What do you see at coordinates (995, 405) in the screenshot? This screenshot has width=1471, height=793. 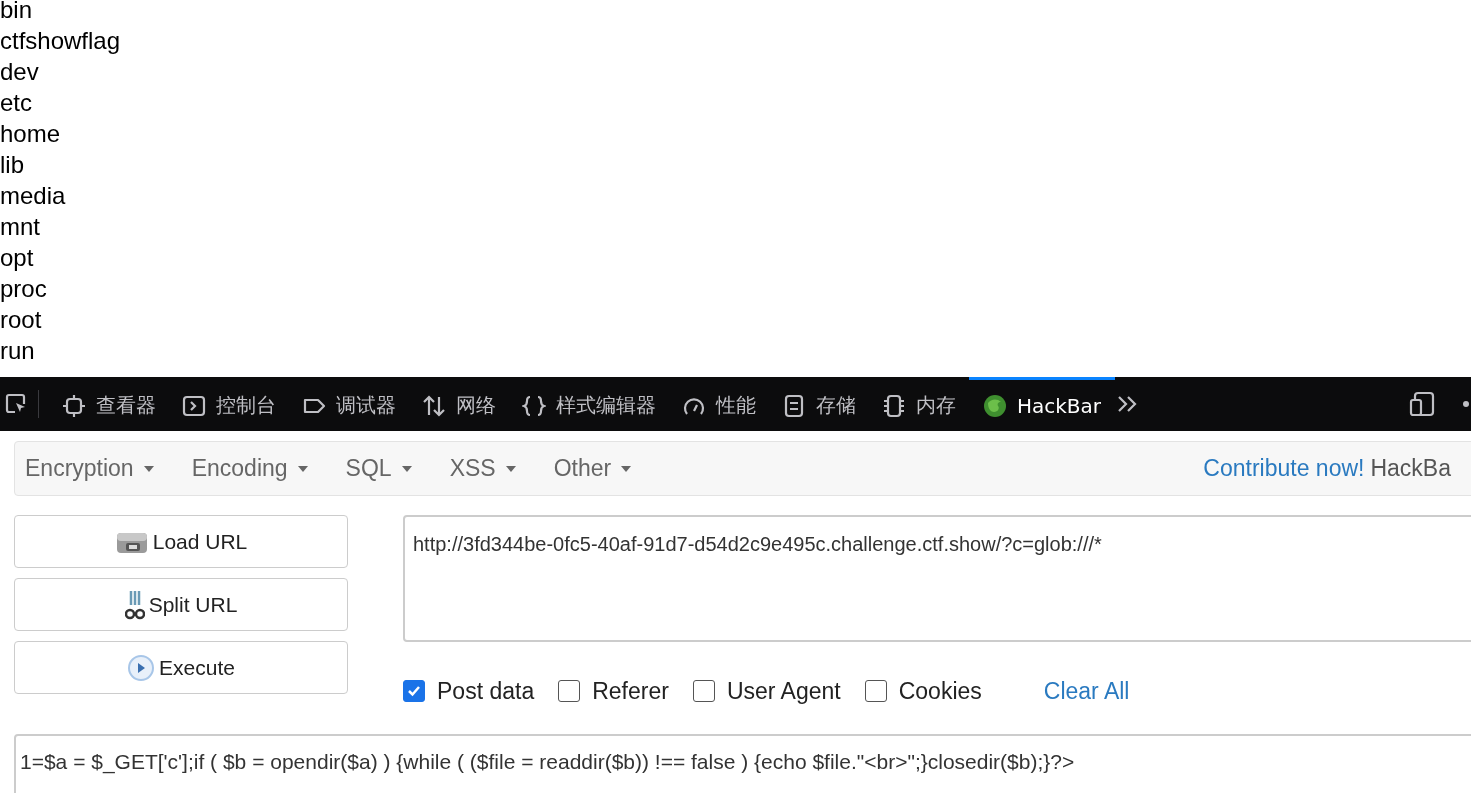 I see `globe-icon` at bounding box center [995, 405].